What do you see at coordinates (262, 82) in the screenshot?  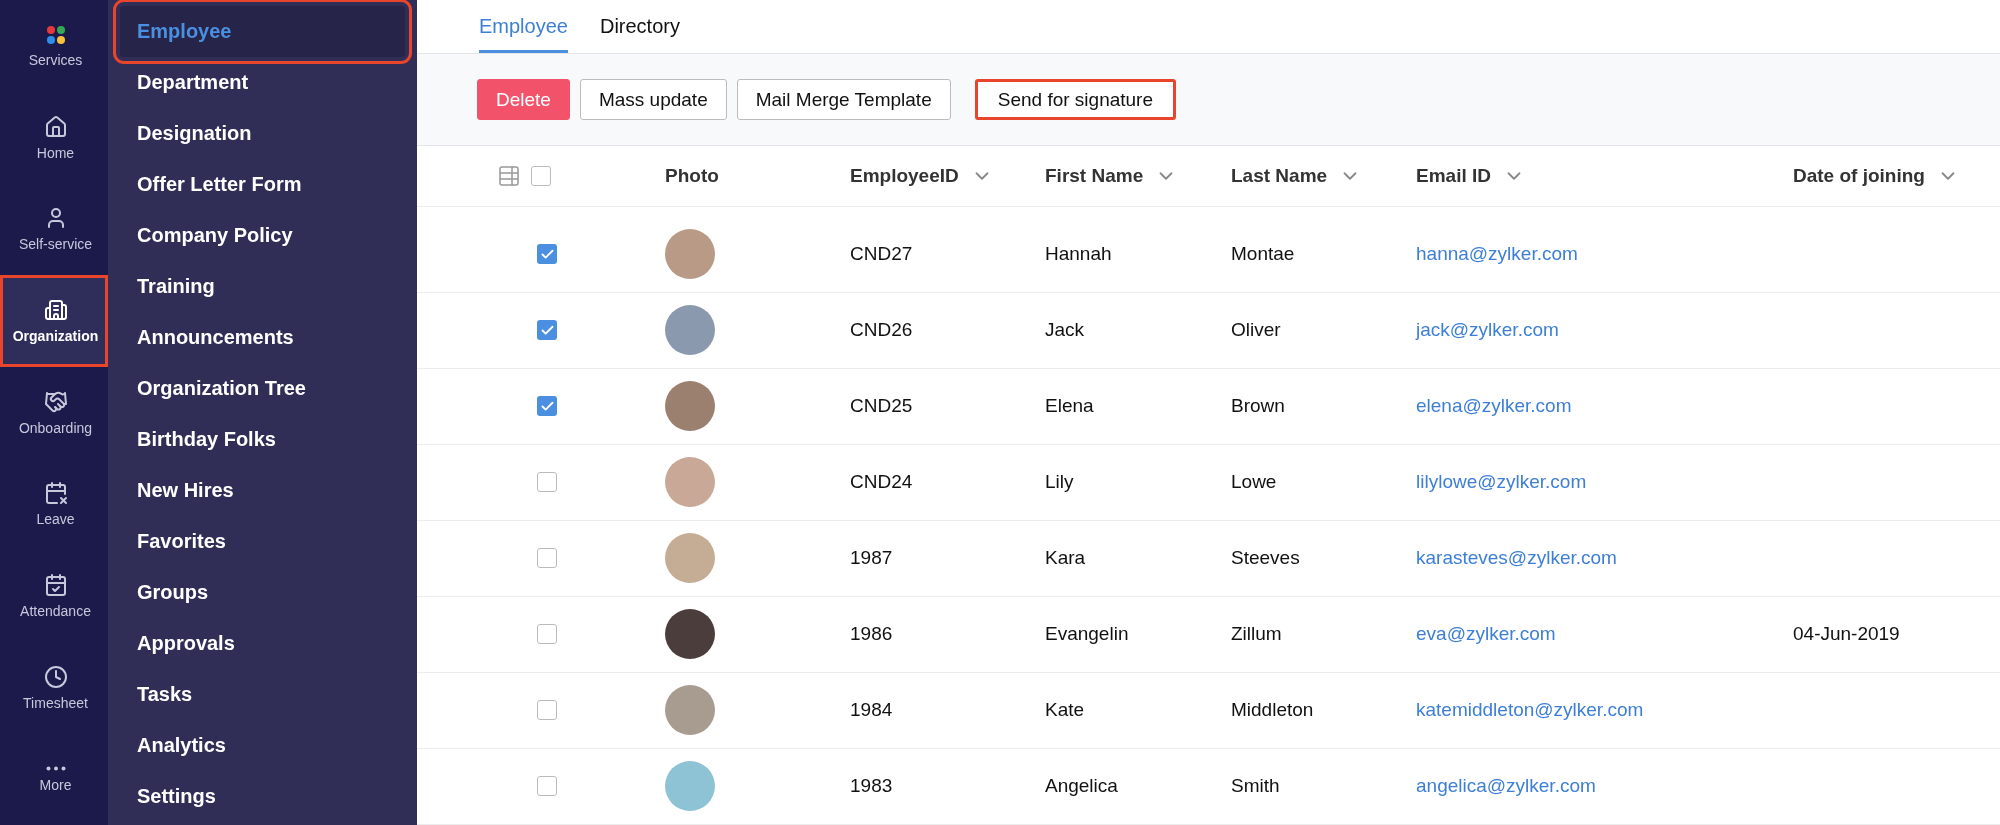 I see `sidebar-item: Department` at bounding box center [262, 82].